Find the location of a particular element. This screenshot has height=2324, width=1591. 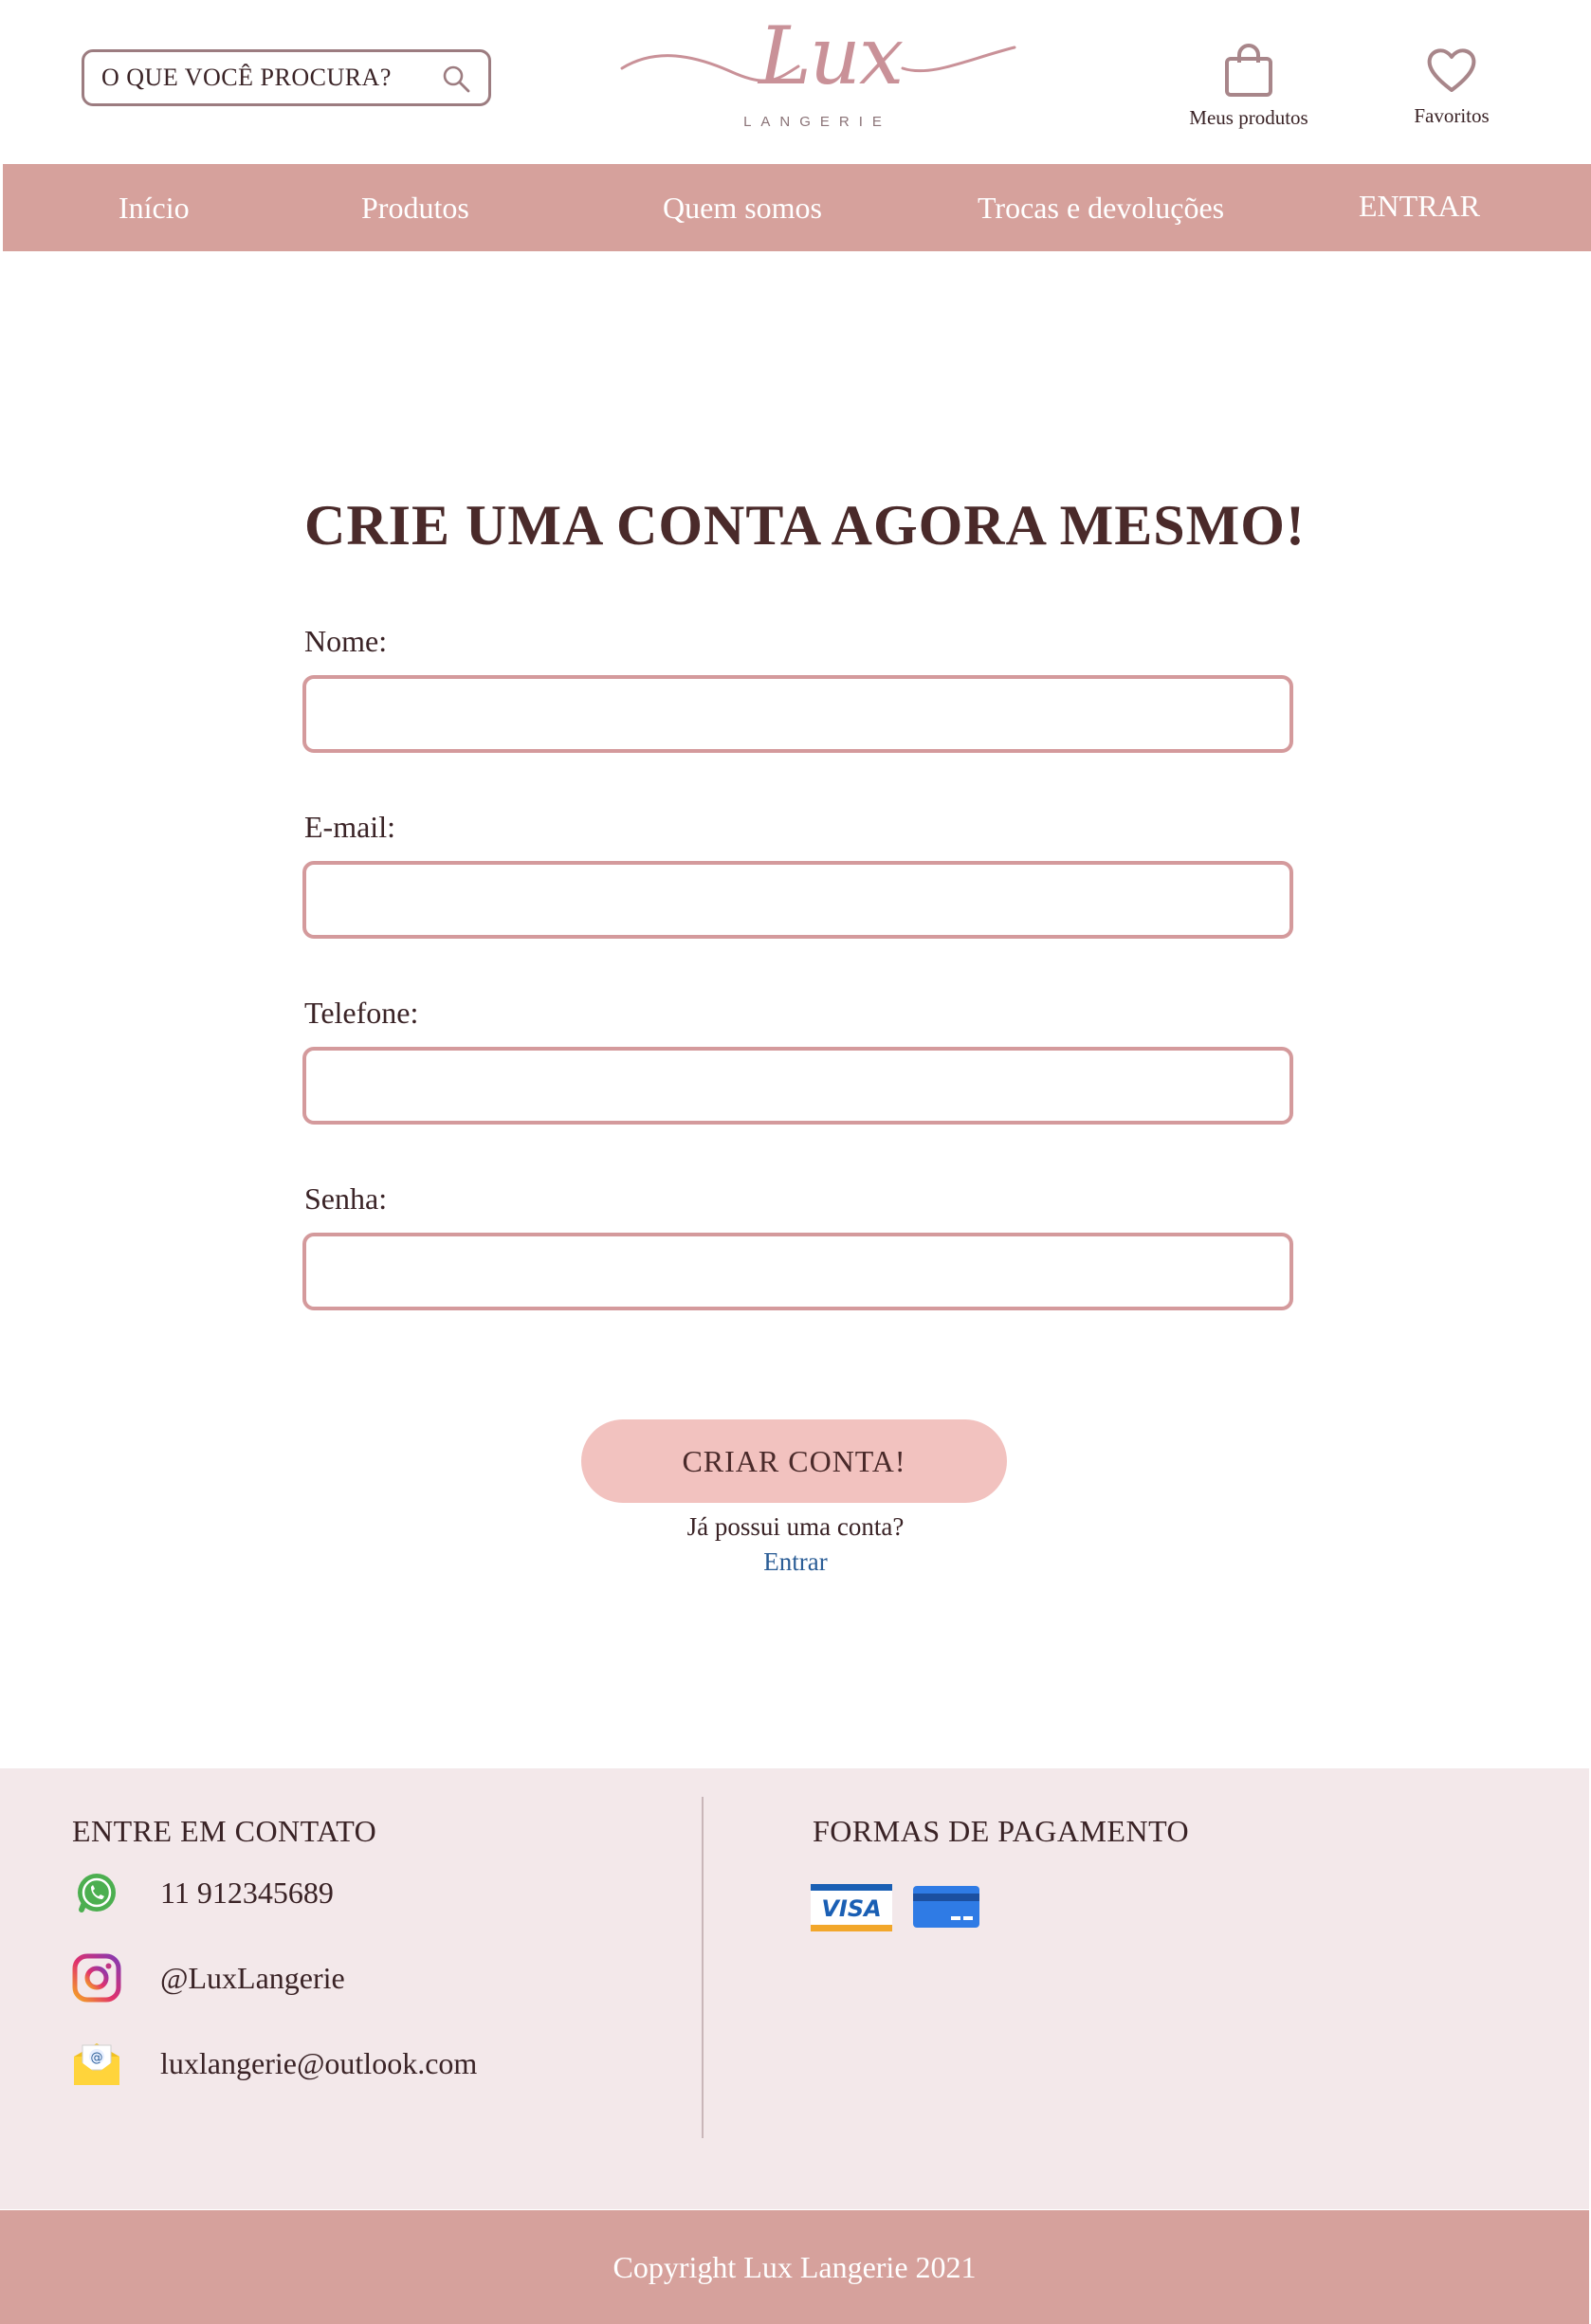

password-label: Senha: is located at coordinates (346, 1198).